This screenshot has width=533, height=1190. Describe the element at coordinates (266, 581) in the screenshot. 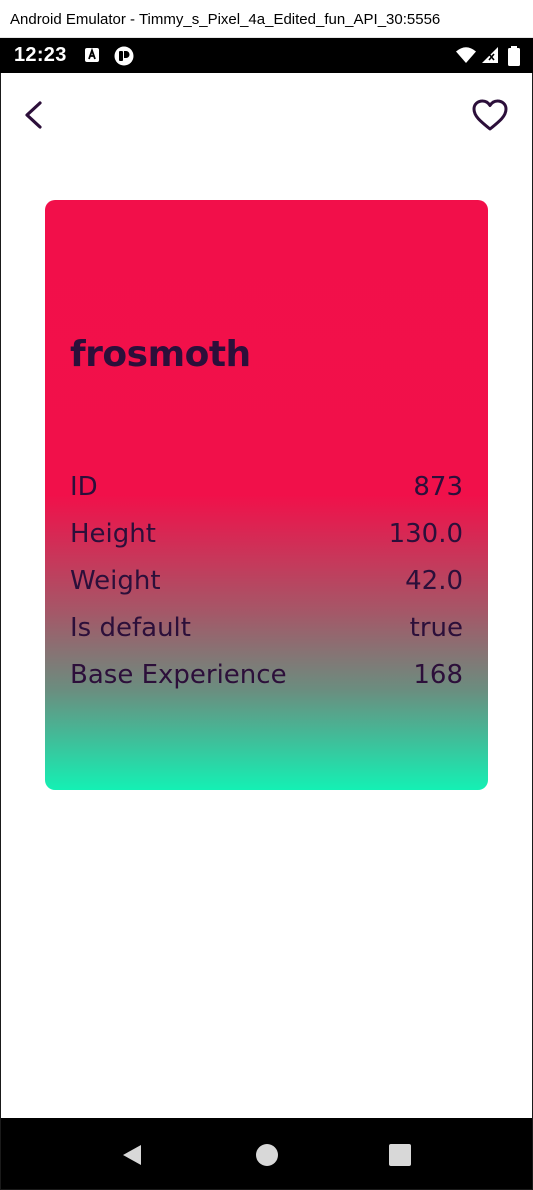

I see `stat-row-weight: Weight 42.0` at that location.